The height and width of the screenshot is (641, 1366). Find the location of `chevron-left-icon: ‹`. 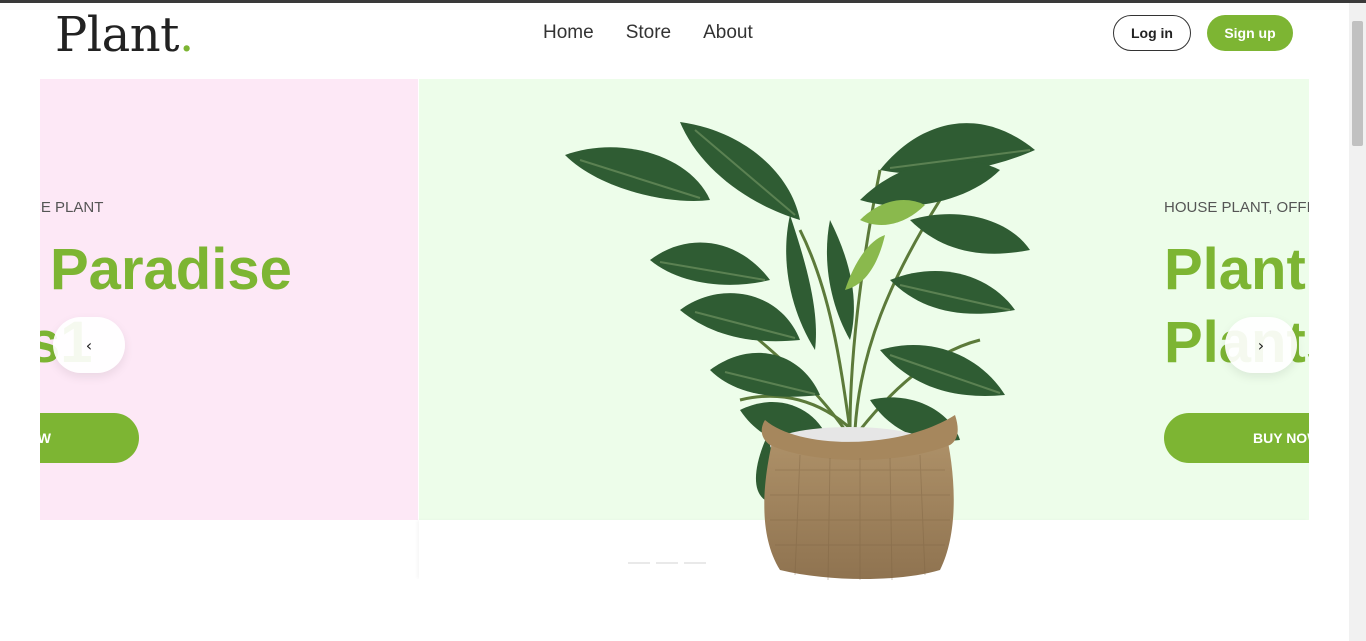

chevron-left-icon: ‹ is located at coordinates (89, 345).